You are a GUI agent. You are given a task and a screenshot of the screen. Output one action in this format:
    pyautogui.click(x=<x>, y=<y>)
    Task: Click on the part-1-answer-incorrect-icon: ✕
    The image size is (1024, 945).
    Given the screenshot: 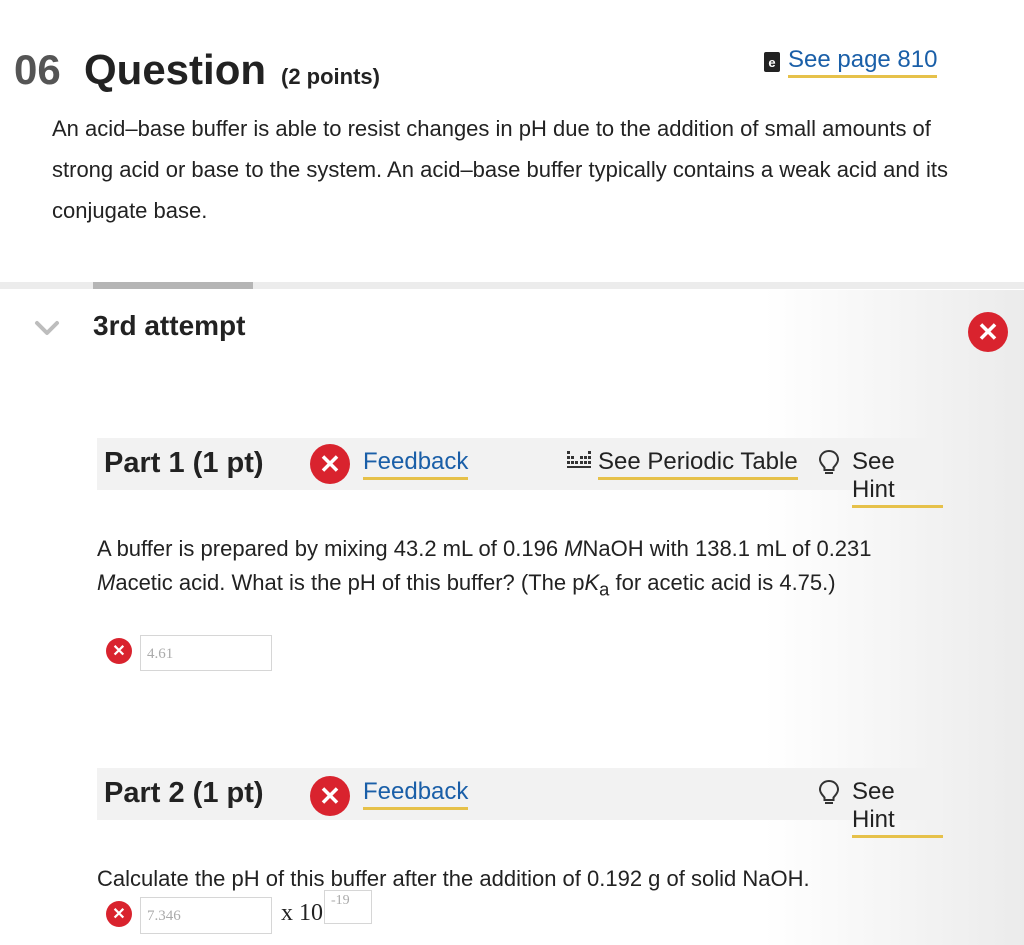 What is the action you would take?
    pyautogui.click(x=119, y=651)
    